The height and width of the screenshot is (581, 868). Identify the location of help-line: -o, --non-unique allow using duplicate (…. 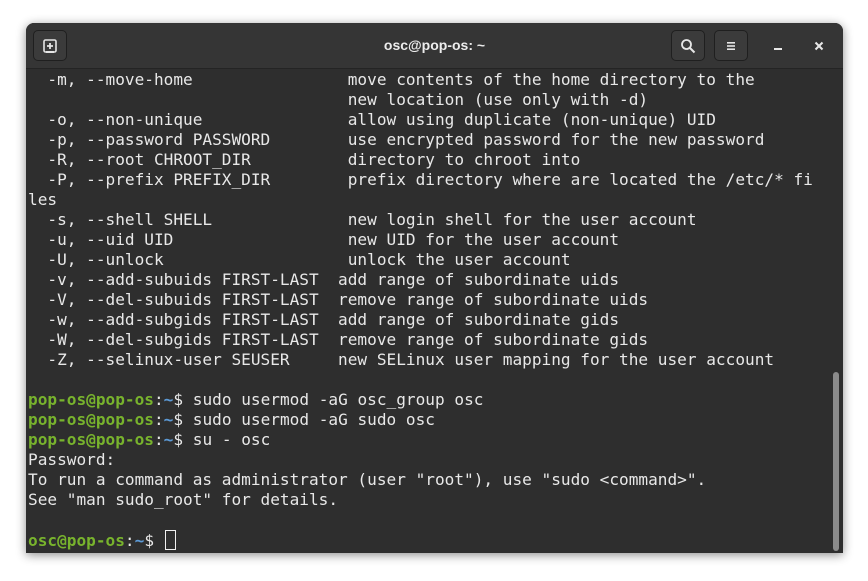
(372, 119).